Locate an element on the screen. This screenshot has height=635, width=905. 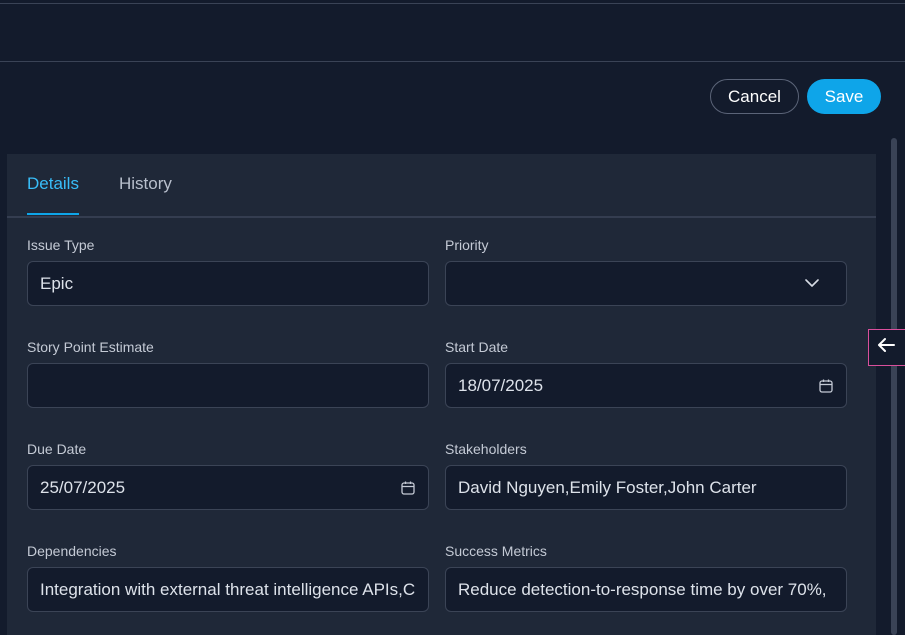
issue-type-field: Epic is located at coordinates (228, 283).